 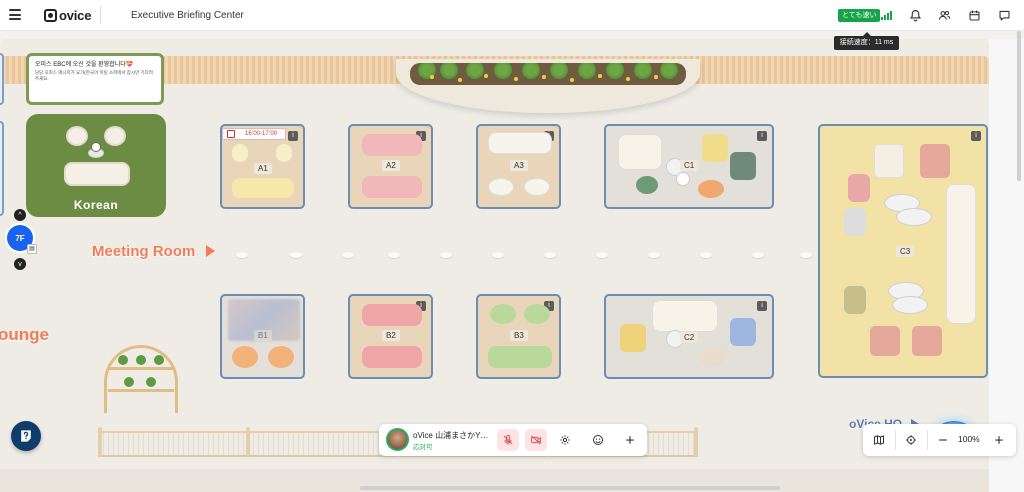 I want to click on room-label: C2, so click(x=689, y=337).